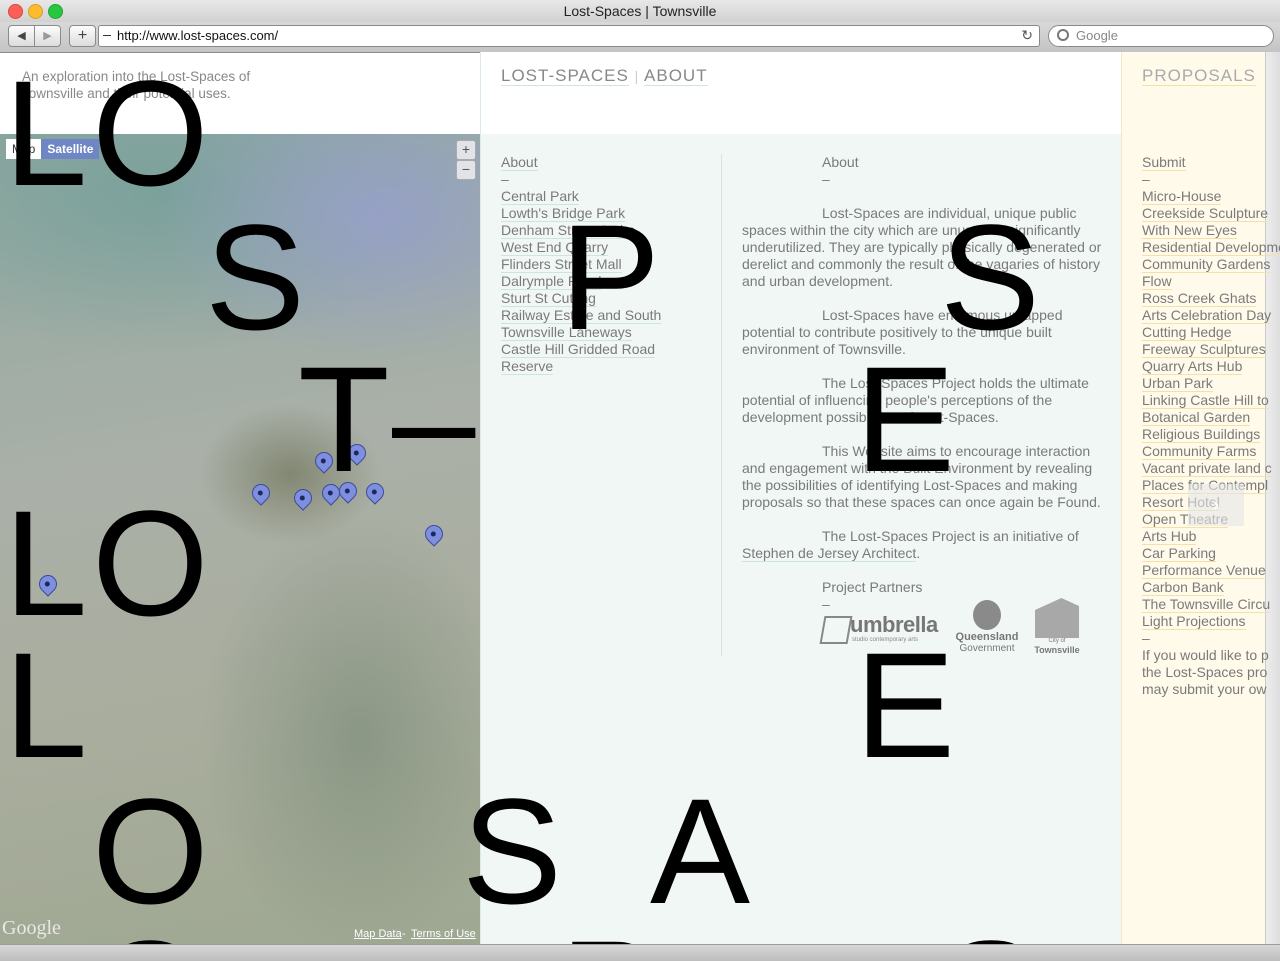 The width and height of the screenshot is (1280, 961). What do you see at coordinates (1204, 570) in the screenshot?
I see `proposal-link: Performance Venue` at bounding box center [1204, 570].